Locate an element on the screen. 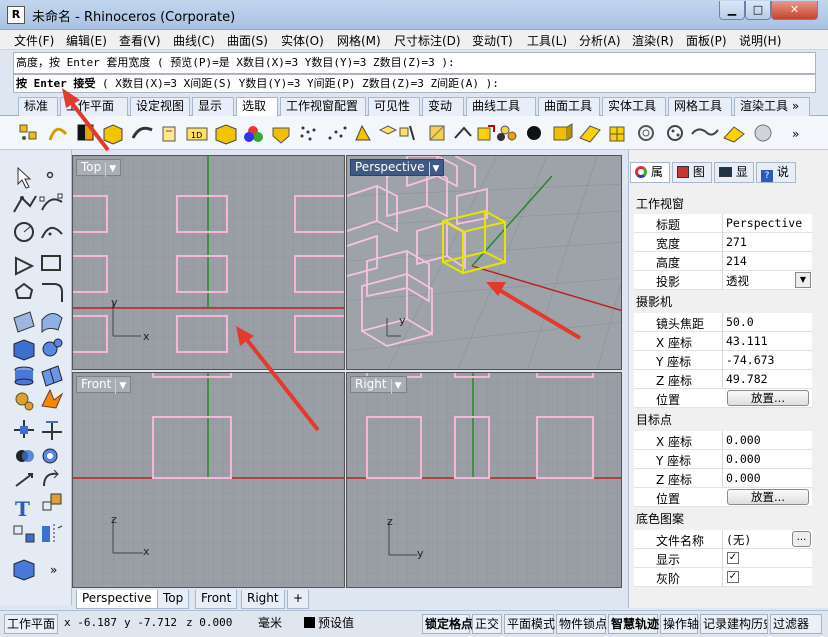 The image size is (828, 637). arrow-to-selected-box-icon is located at coordinates (534, 311).